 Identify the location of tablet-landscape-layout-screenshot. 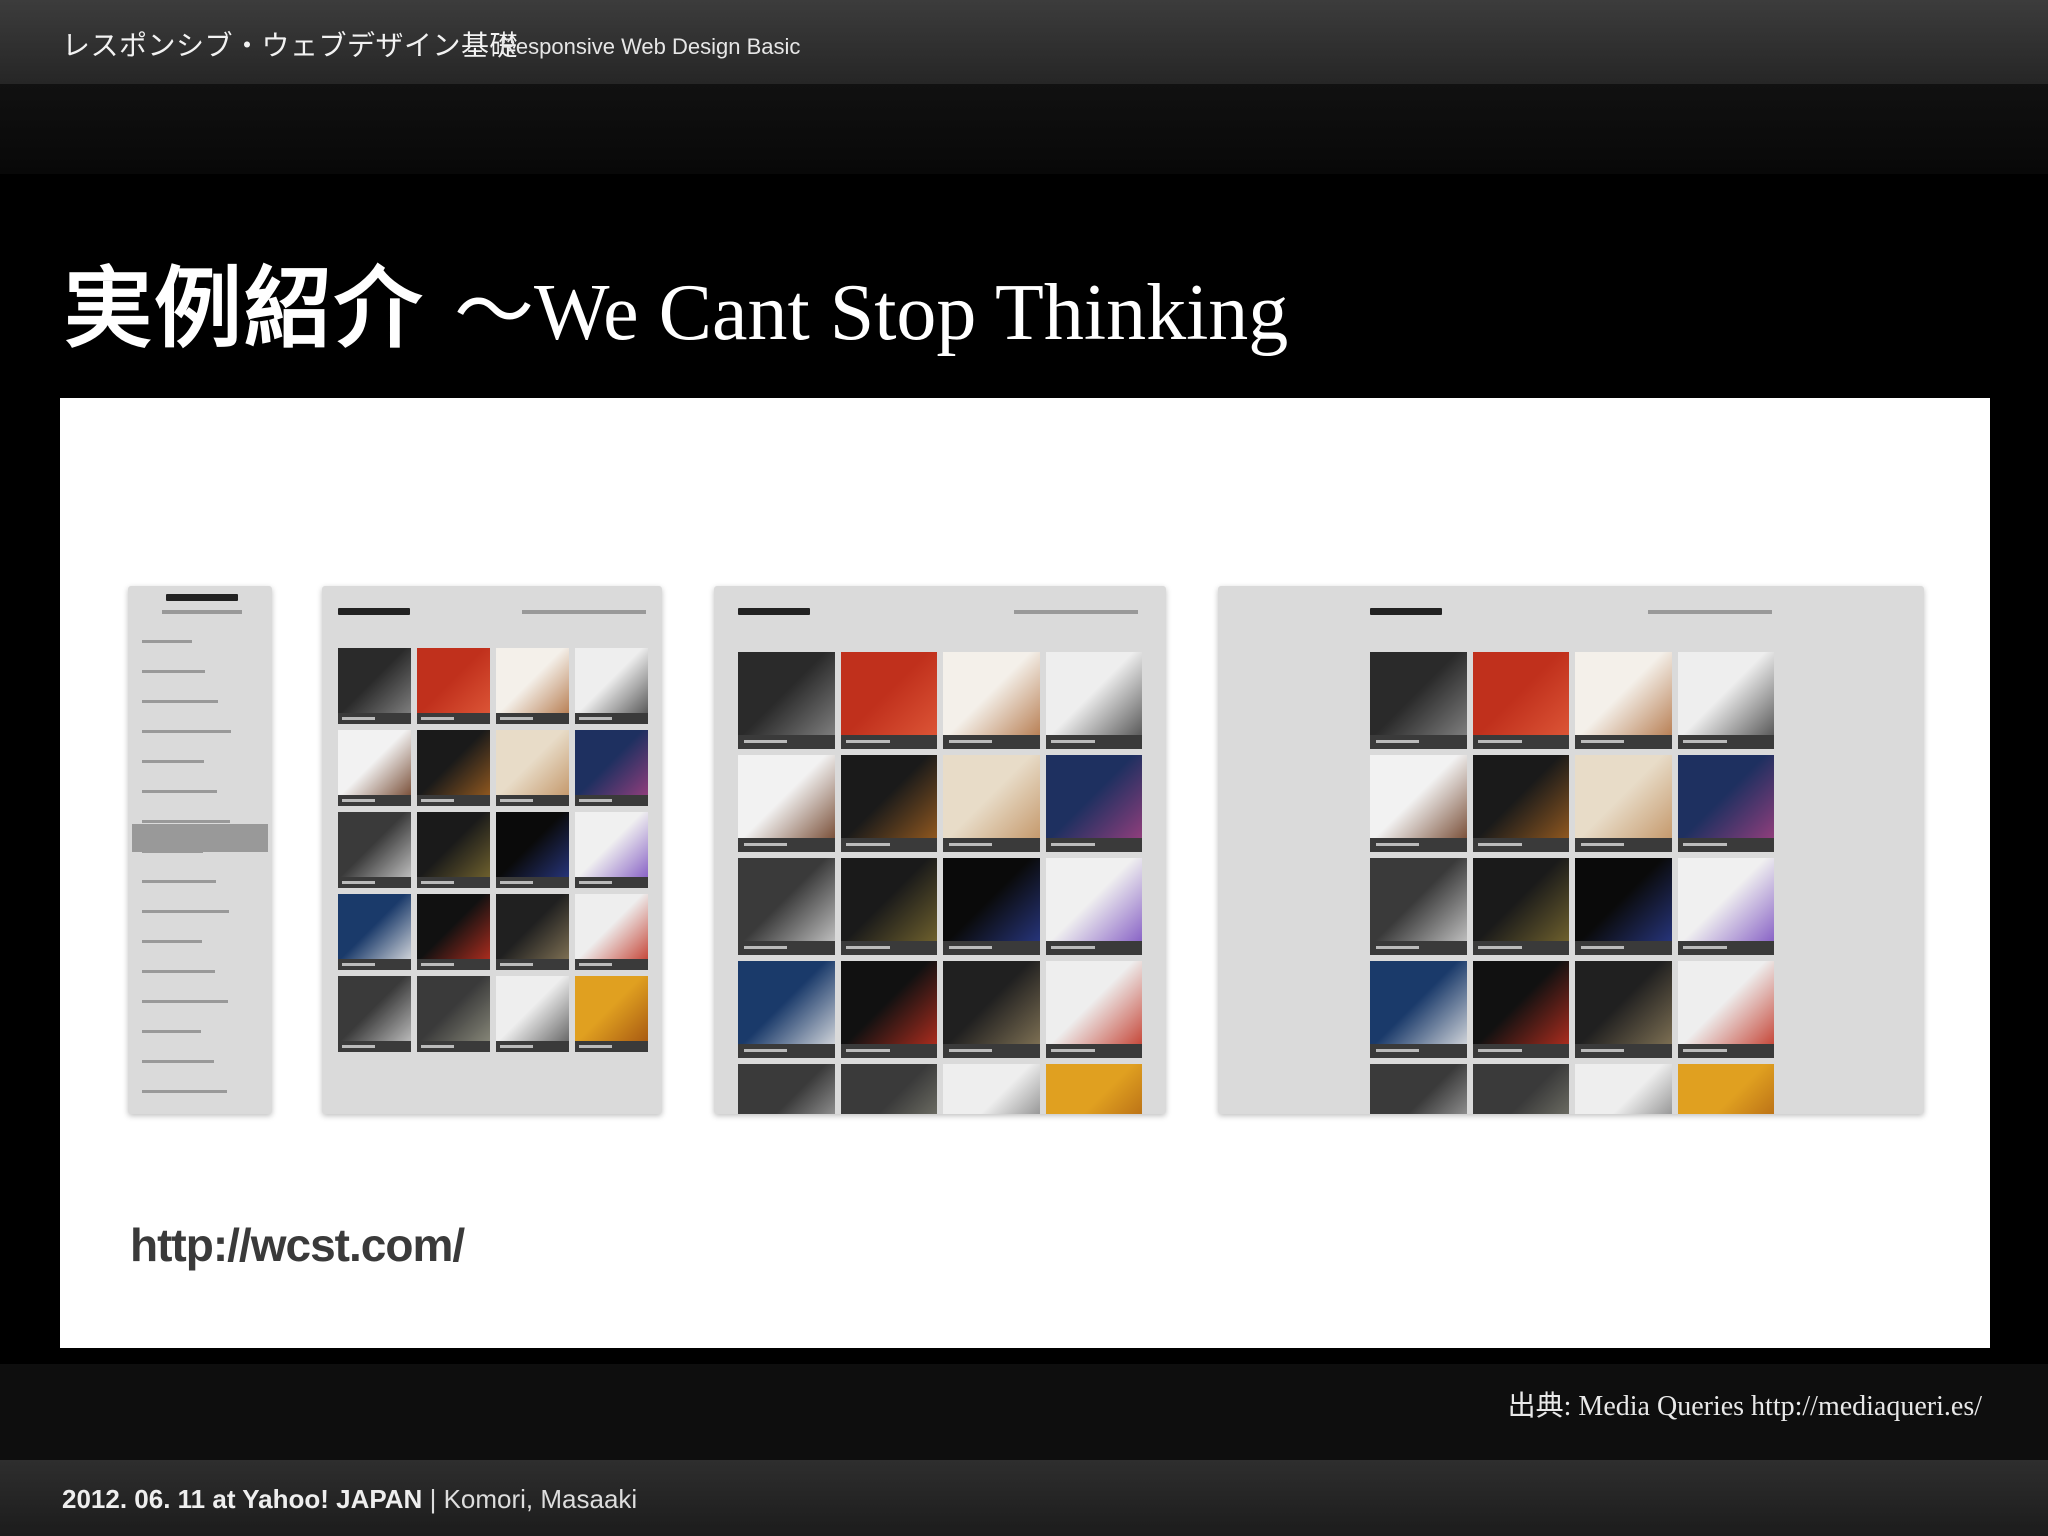
(940, 850).